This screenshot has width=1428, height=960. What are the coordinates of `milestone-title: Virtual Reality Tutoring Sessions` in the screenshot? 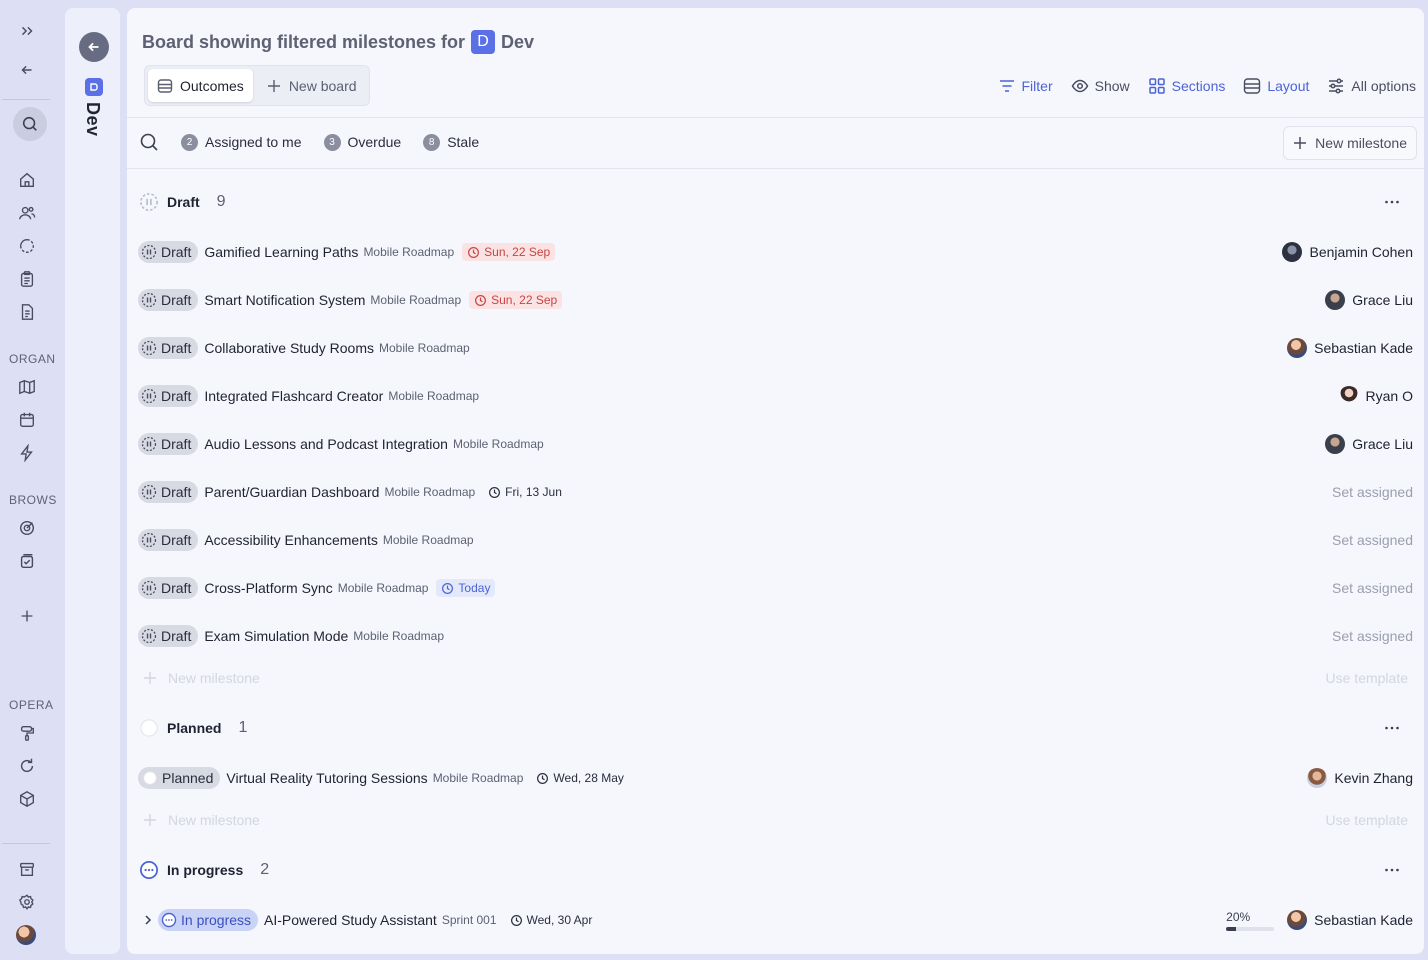 It's located at (326, 778).